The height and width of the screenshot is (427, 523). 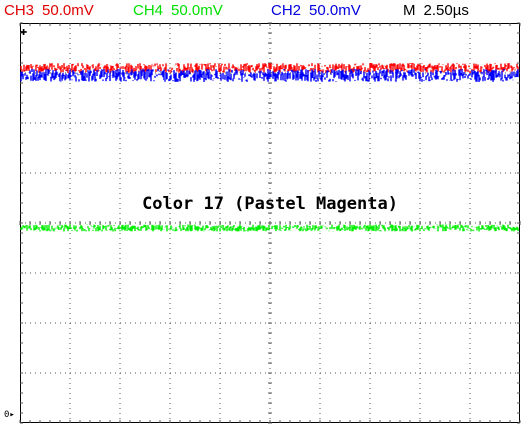 I want to click on trigger-position-icon: ✚, so click(x=23, y=31).